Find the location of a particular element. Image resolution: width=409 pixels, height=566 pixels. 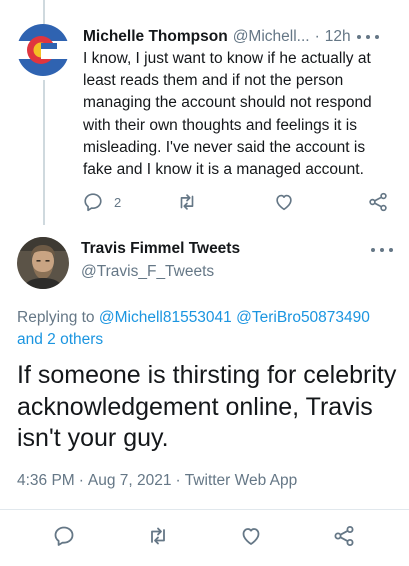

author-name: Travis Fimmel Tweets is located at coordinates (160, 249).